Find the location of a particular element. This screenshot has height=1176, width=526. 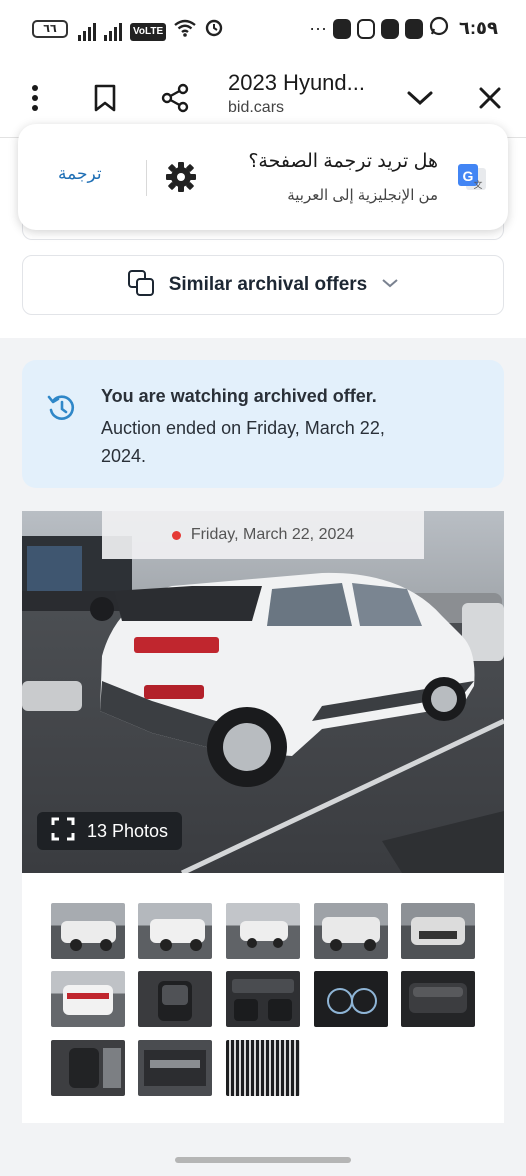

wifi-icon is located at coordinates (185, 30).